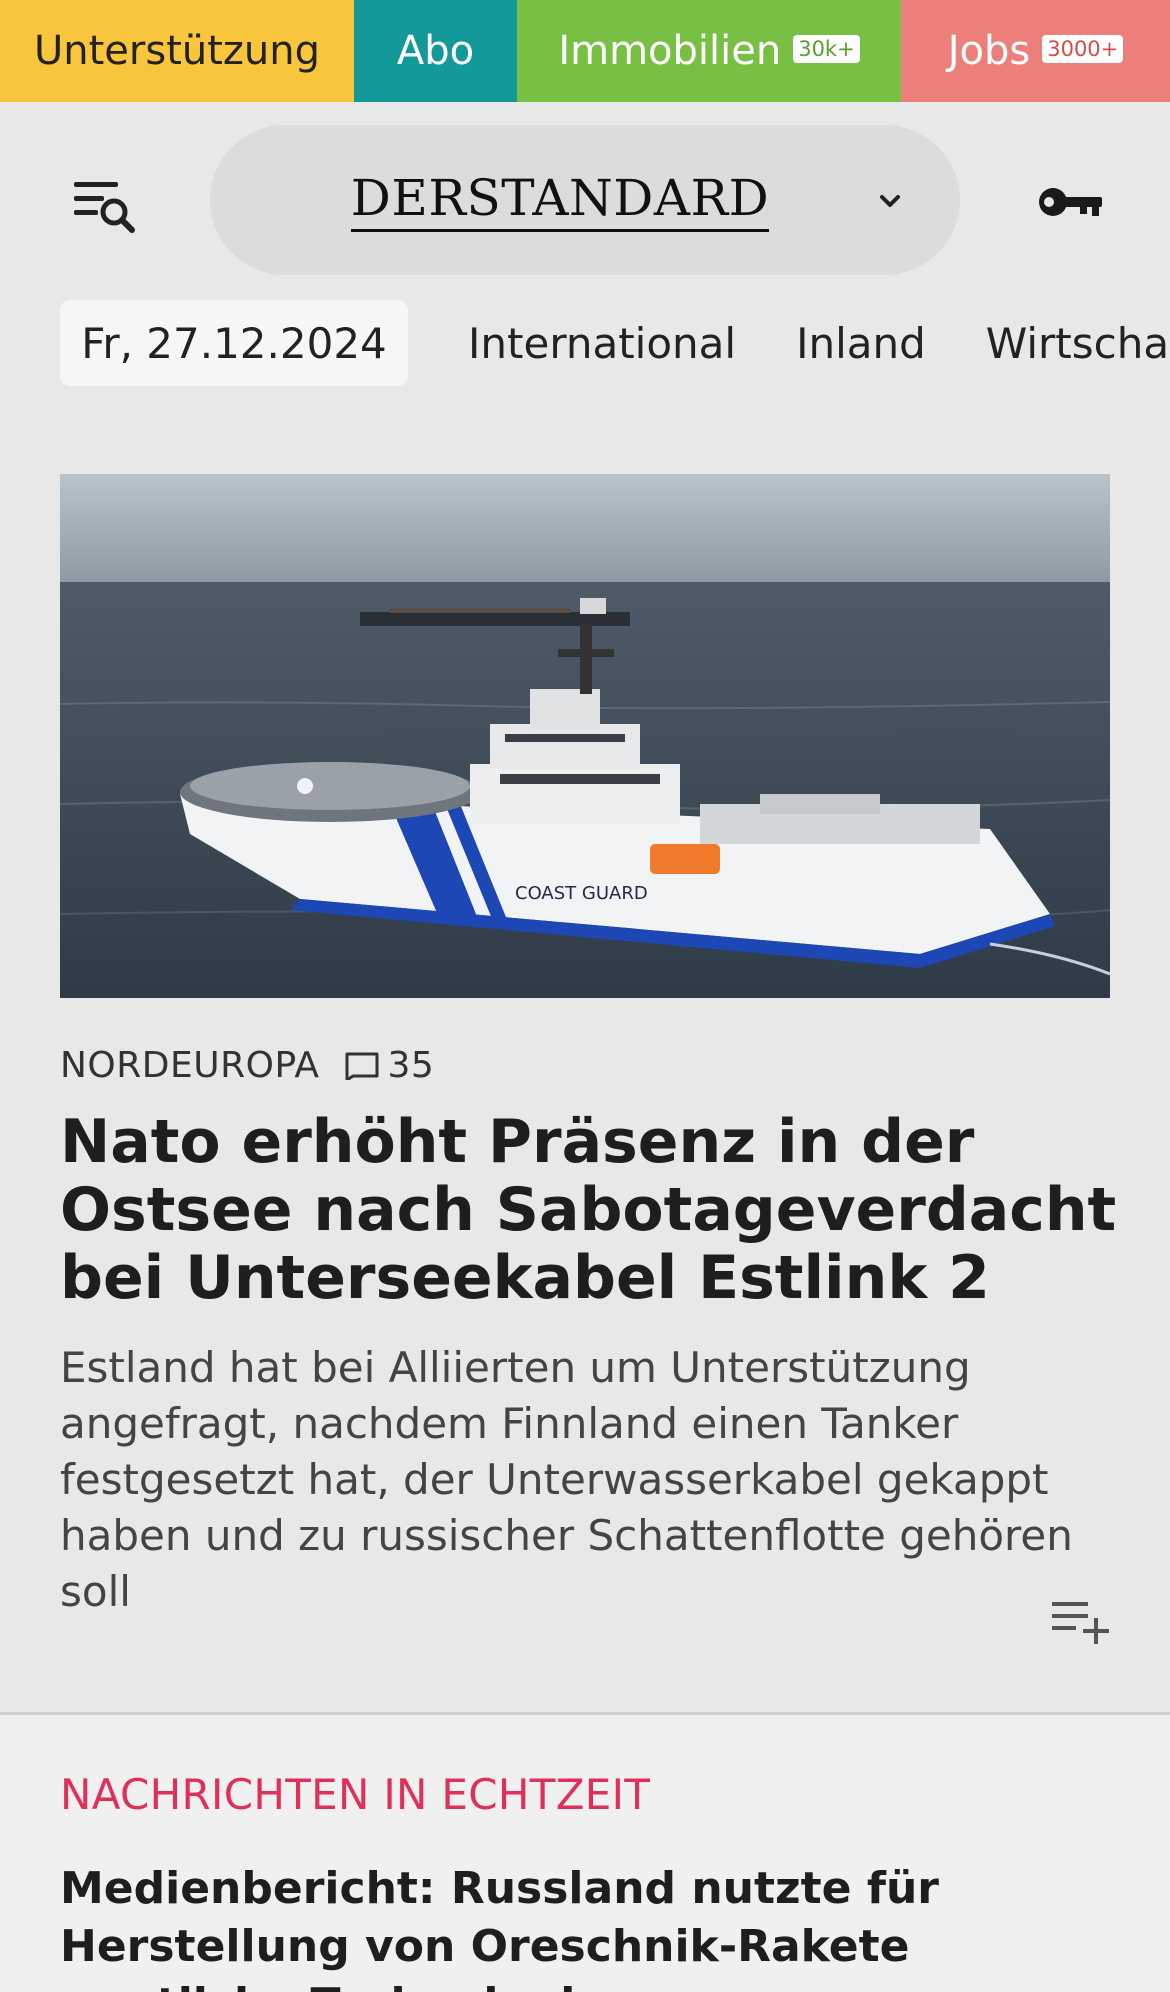  What do you see at coordinates (362, 1065) in the screenshot?
I see `comment-icon` at bounding box center [362, 1065].